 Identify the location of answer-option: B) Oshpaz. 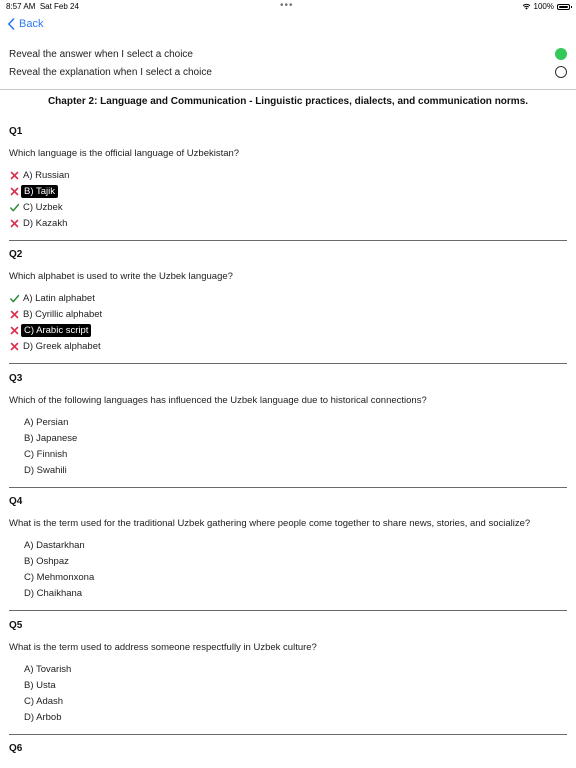
(40, 561).